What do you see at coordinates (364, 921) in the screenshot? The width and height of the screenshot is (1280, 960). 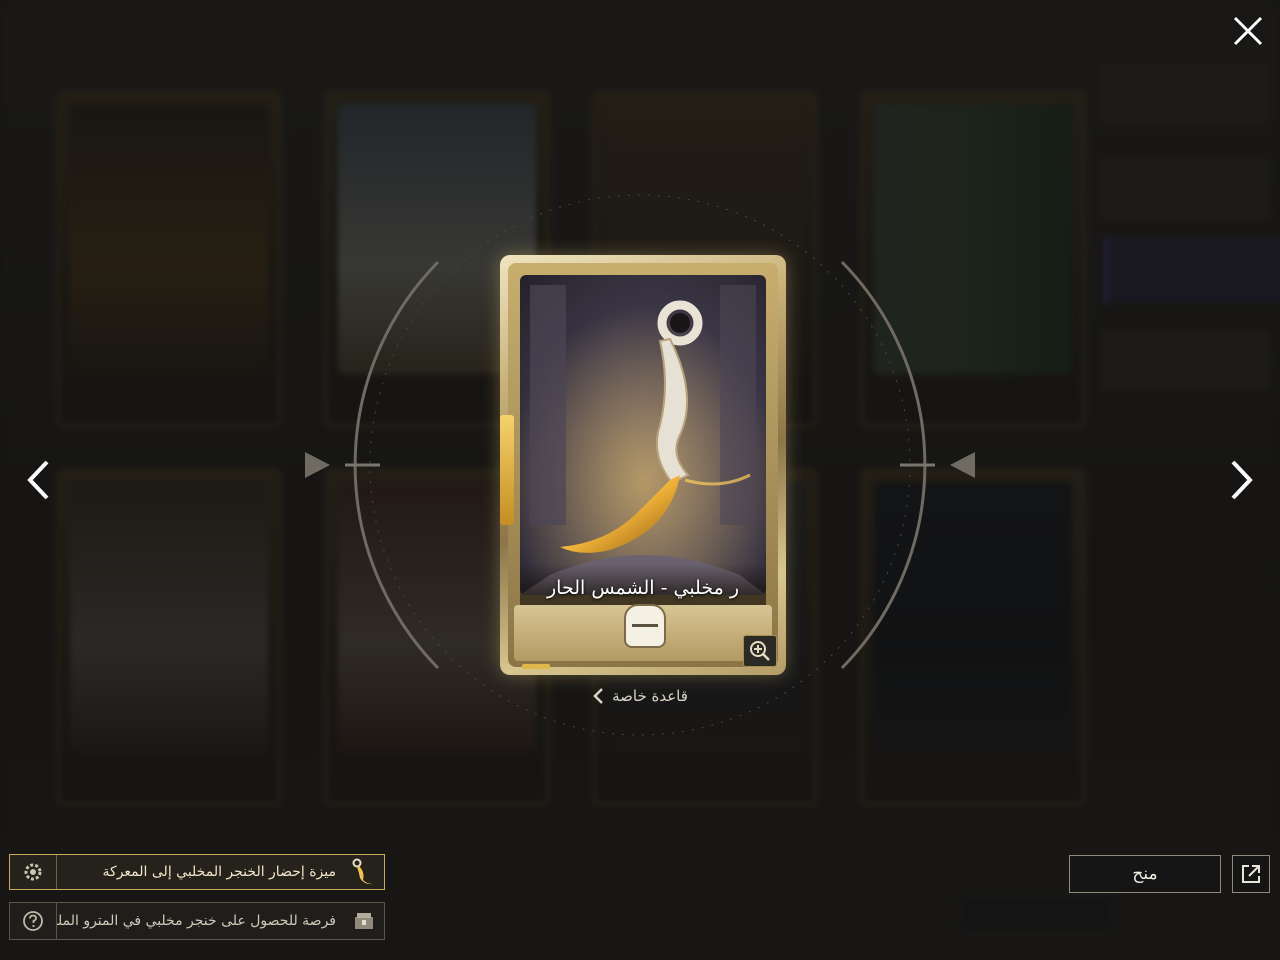 I see `chest-icon` at bounding box center [364, 921].